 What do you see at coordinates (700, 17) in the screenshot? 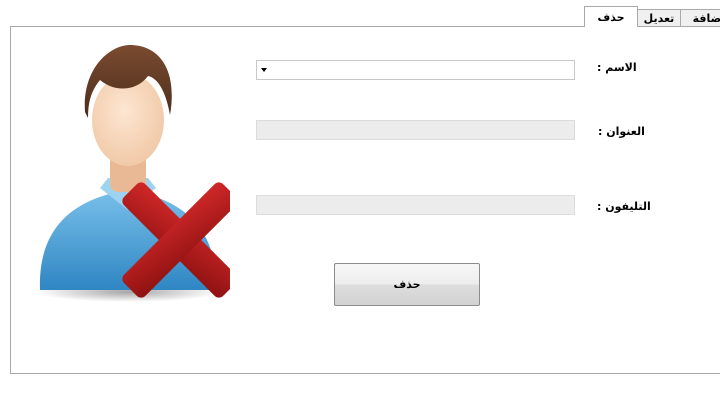
I see `tab-add: إضافة` at bounding box center [700, 17].